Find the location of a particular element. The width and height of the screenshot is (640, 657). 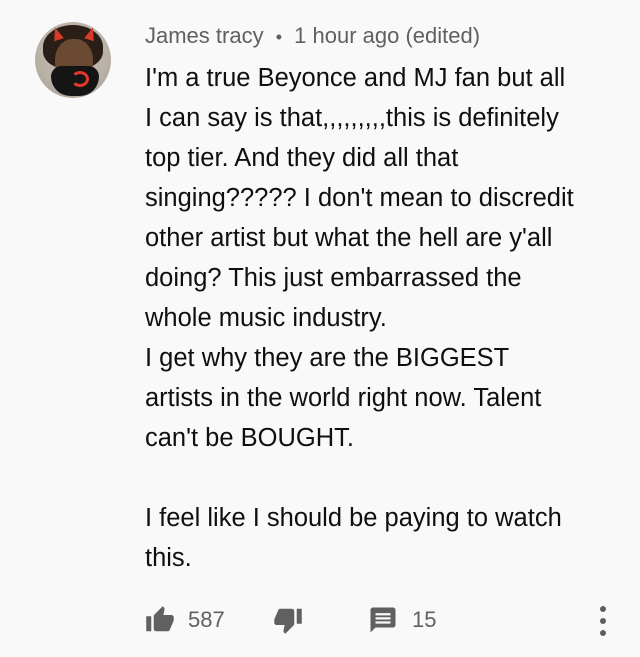

comment-actions: 587 15 is located at coordinates (320, 620).